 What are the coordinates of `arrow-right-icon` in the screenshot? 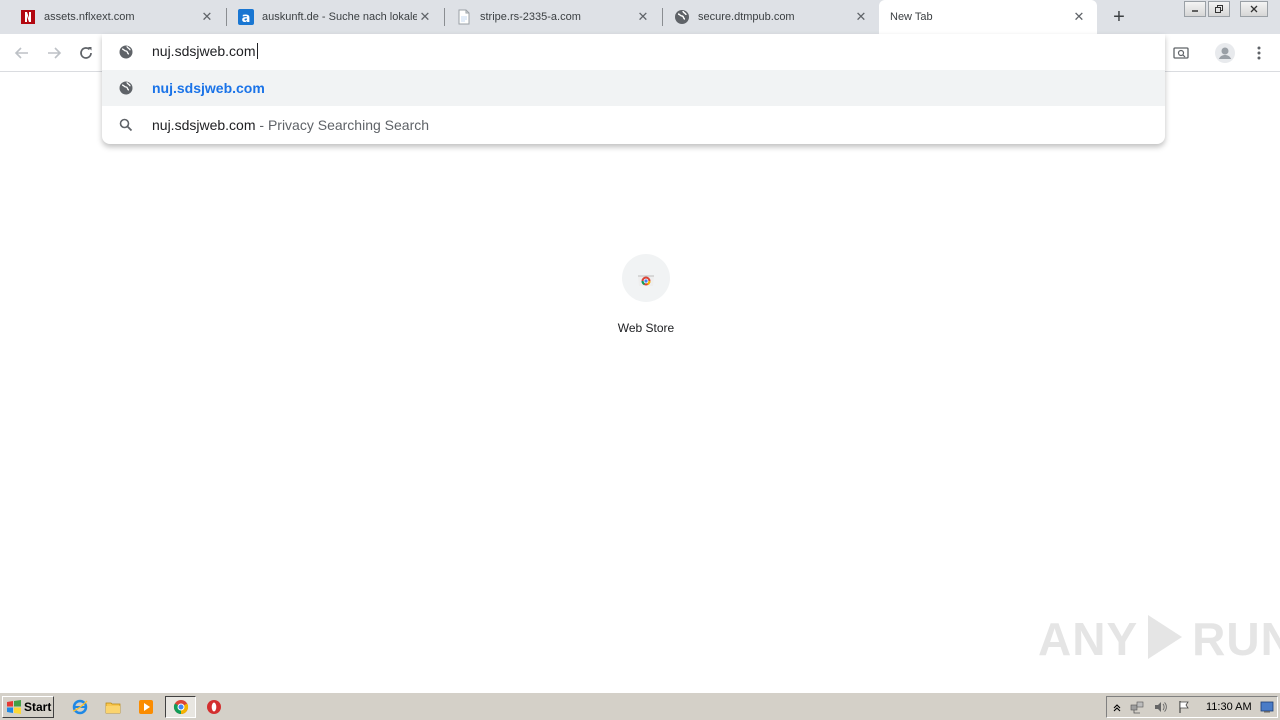 It's located at (55, 53).